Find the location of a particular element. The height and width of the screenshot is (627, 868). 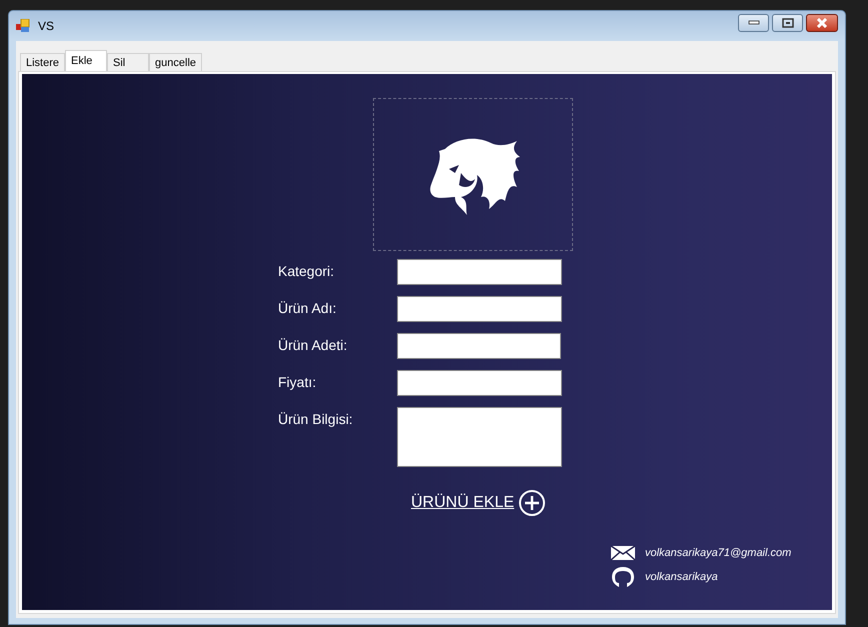

envelope-icon is located at coordinates (623, 553).